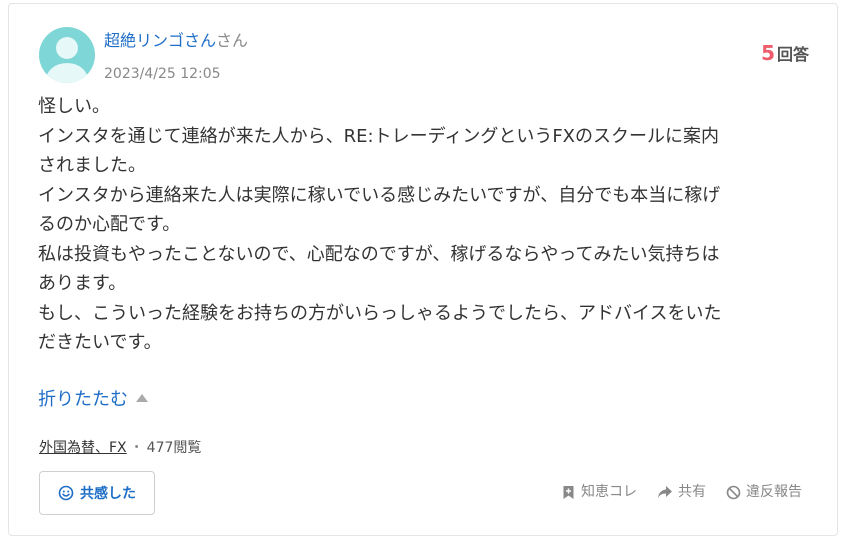 This screenshot has height=539, width=842. I want to click on answer-count-label: 回答, so click(792, 54).